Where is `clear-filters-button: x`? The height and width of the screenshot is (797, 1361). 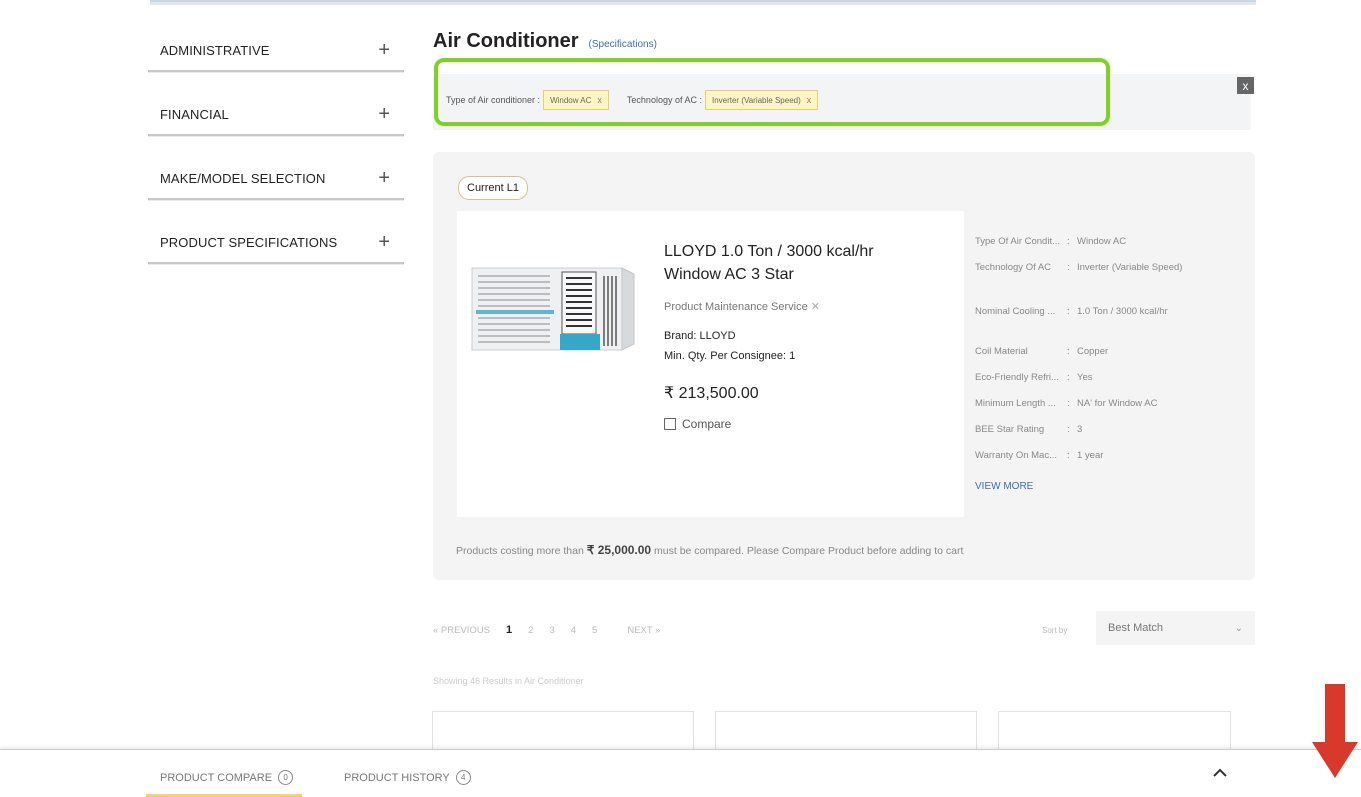 clear-filters-button: x is located at coordinates (1245, 85).